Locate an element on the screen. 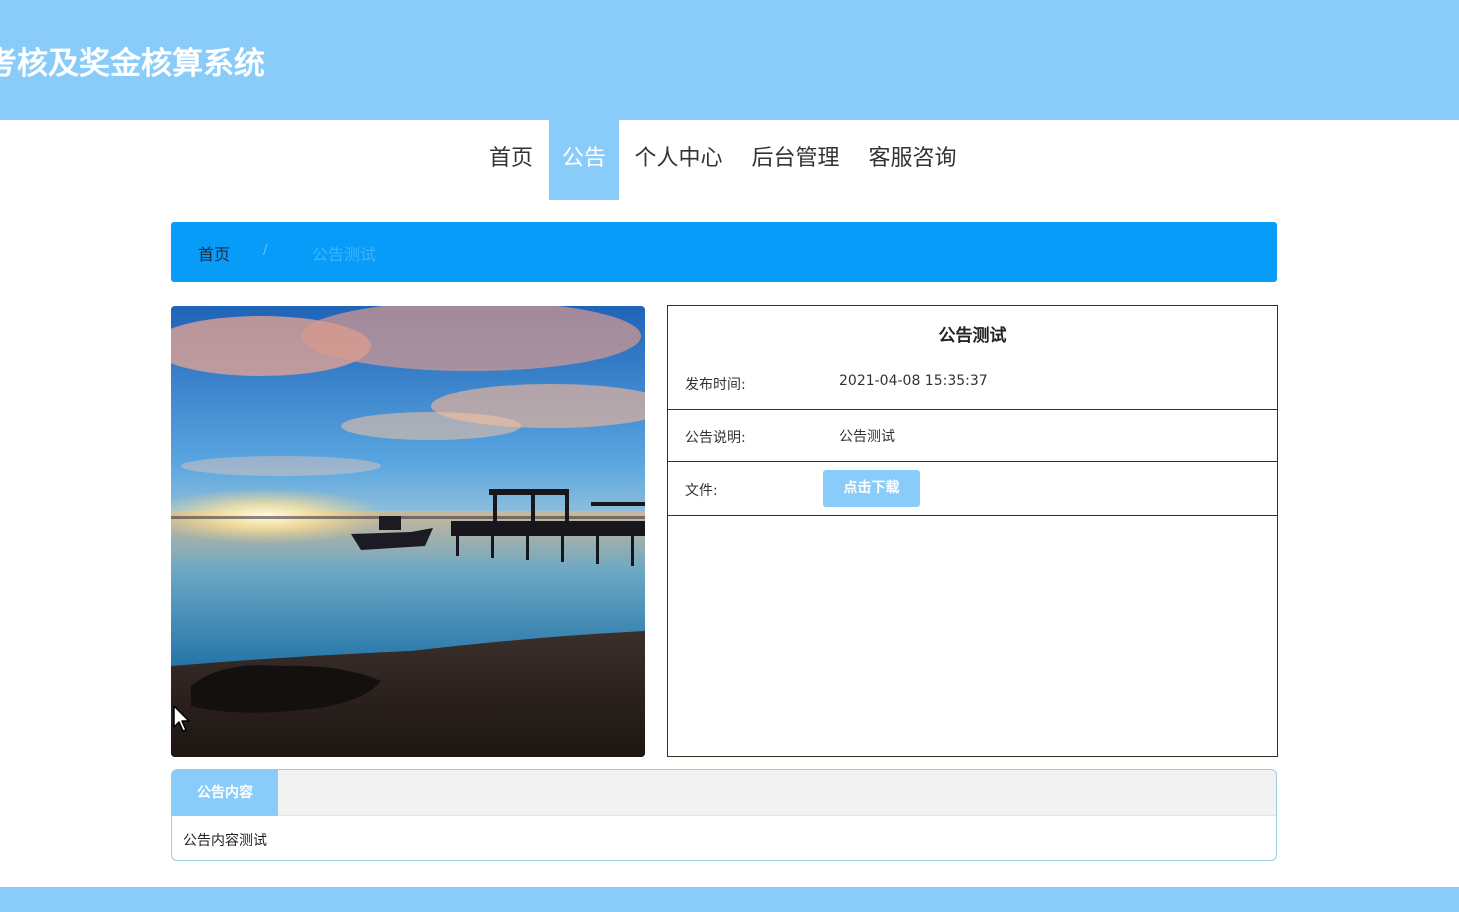  nav-item-admin: 后台管理 is located at coordinates (795, 160).